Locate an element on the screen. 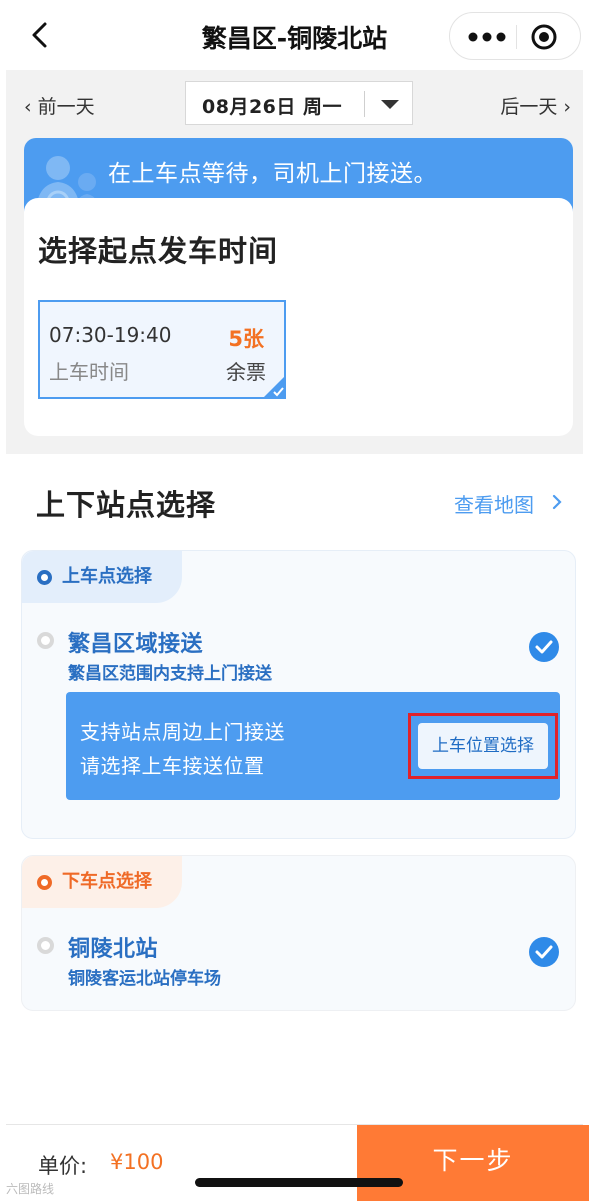 Image resolution: width=589 pixels, height=1201 pixels. banner-text: 在上车点等待，司机上门接送。 is located at coordinates (272, 174).